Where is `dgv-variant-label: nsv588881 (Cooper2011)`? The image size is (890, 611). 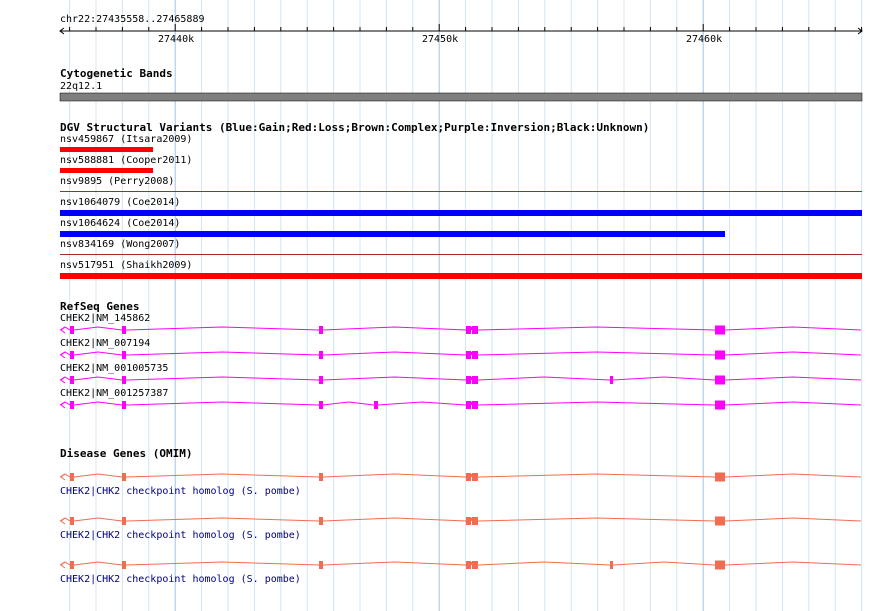
dgv-variant-label: nsv588881 (Cooper2011) is located at coordinates (126, 161).